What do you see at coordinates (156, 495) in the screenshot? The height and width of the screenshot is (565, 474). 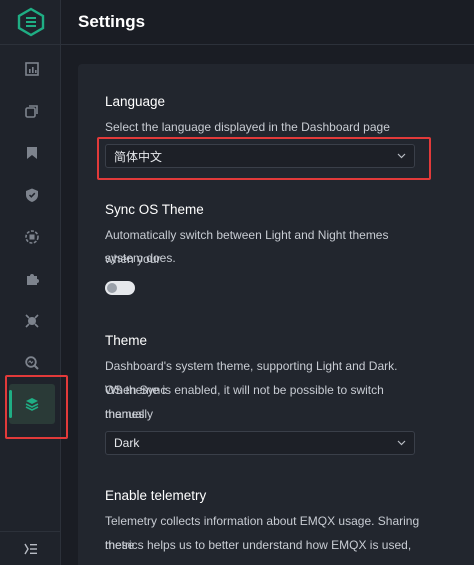 I see `telemetry-heading: Enable telemetry` at bounding box center [156, 495].